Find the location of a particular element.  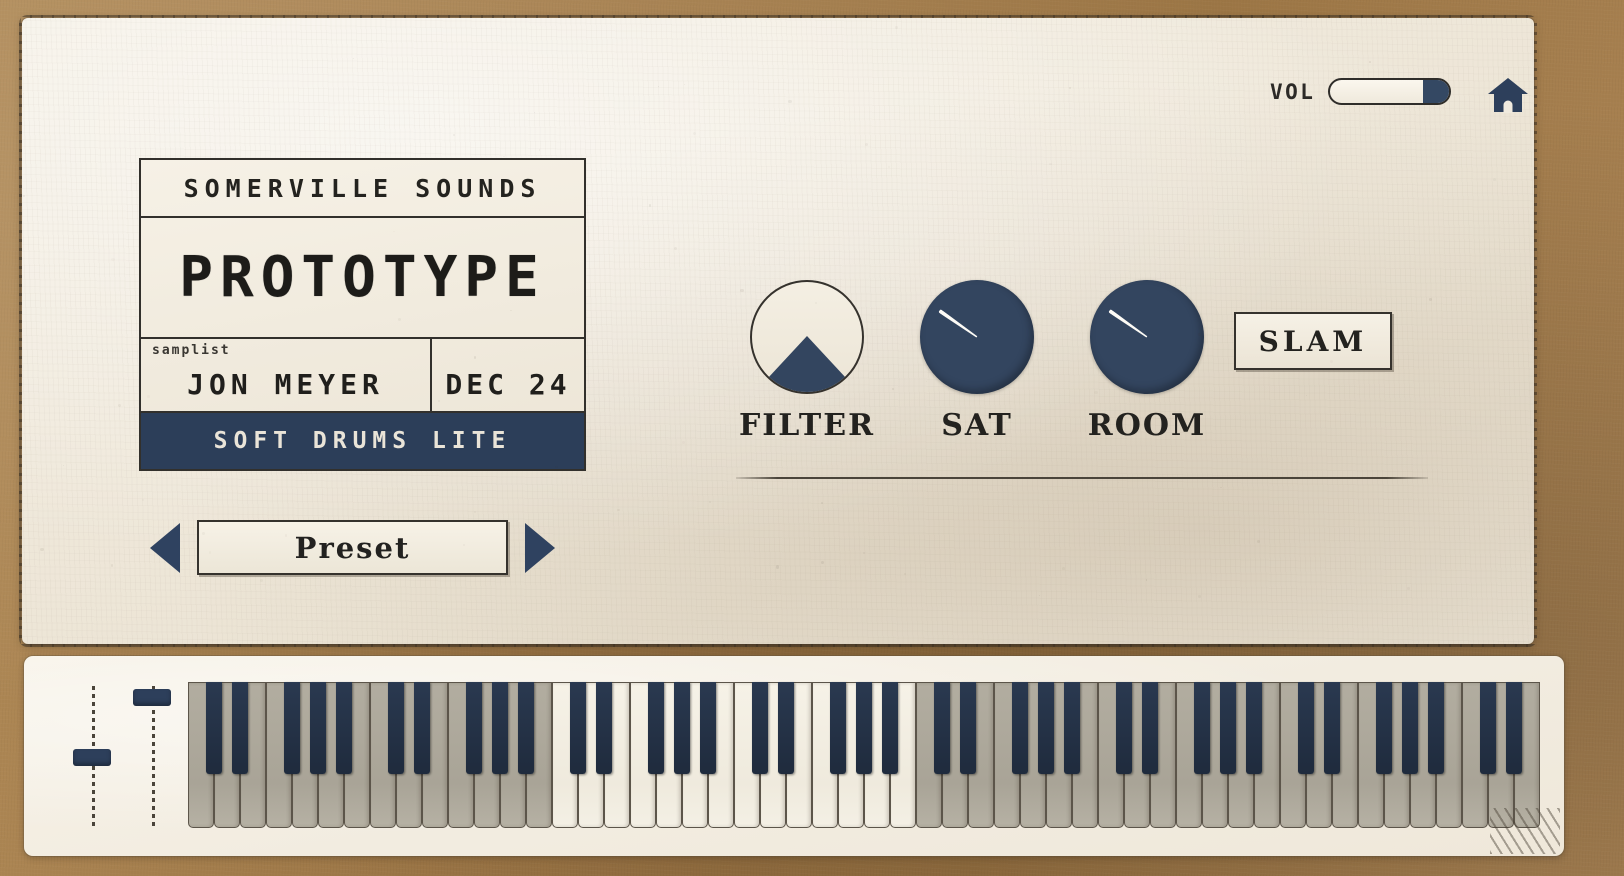

volume-control-group: VOL is located at coordinates (1361, 91).